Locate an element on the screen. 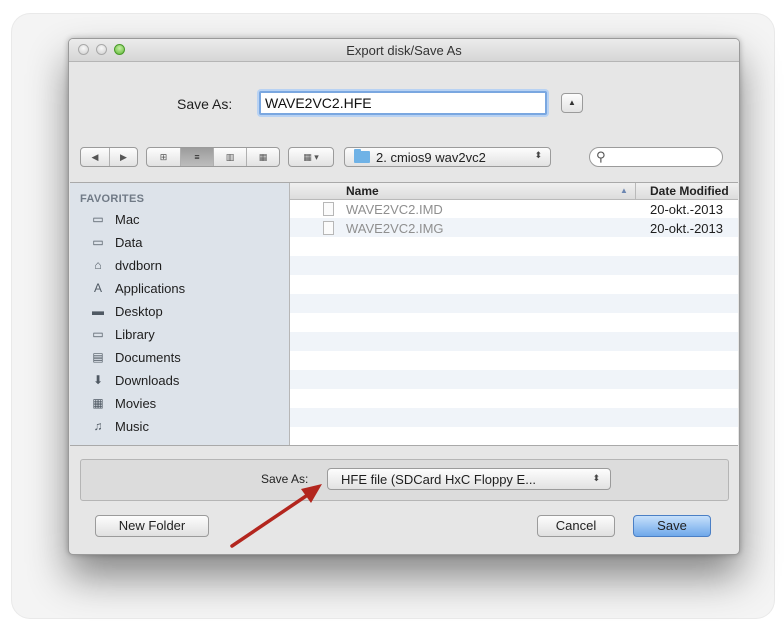 This screenshot has width=784, height=626. downloads-icon: ⬇ is located at coordinates (98, 380).